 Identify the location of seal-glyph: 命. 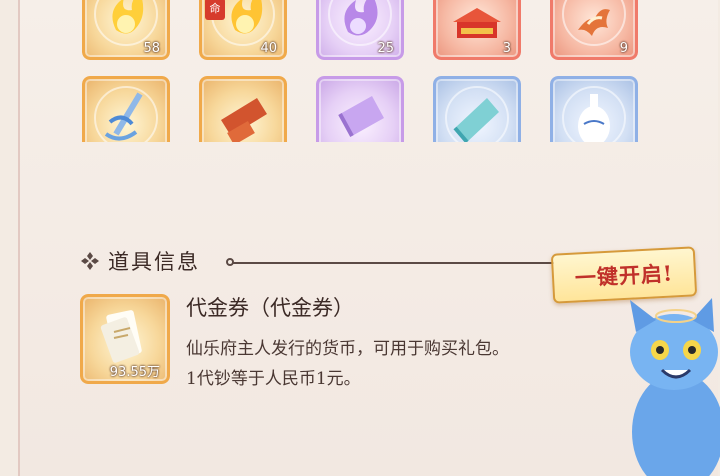
(215, 8).